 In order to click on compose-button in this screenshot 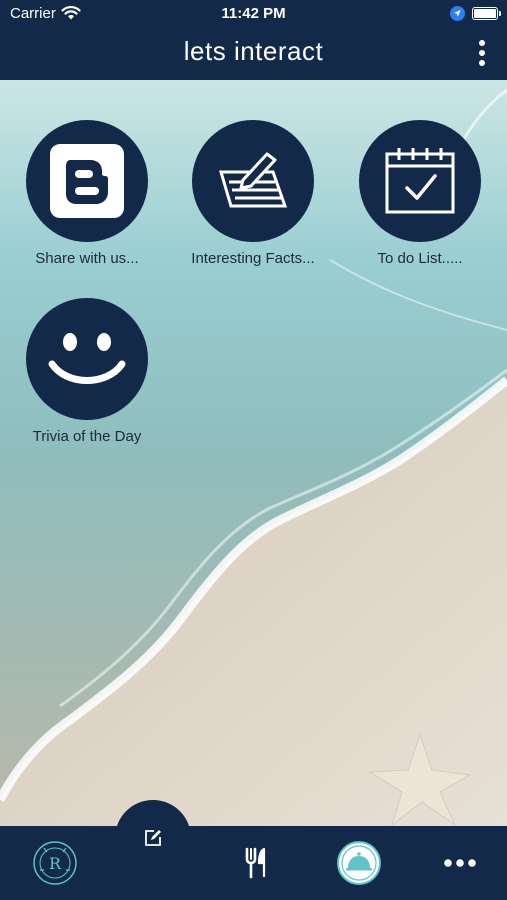, I will do `click(153, 838)`.